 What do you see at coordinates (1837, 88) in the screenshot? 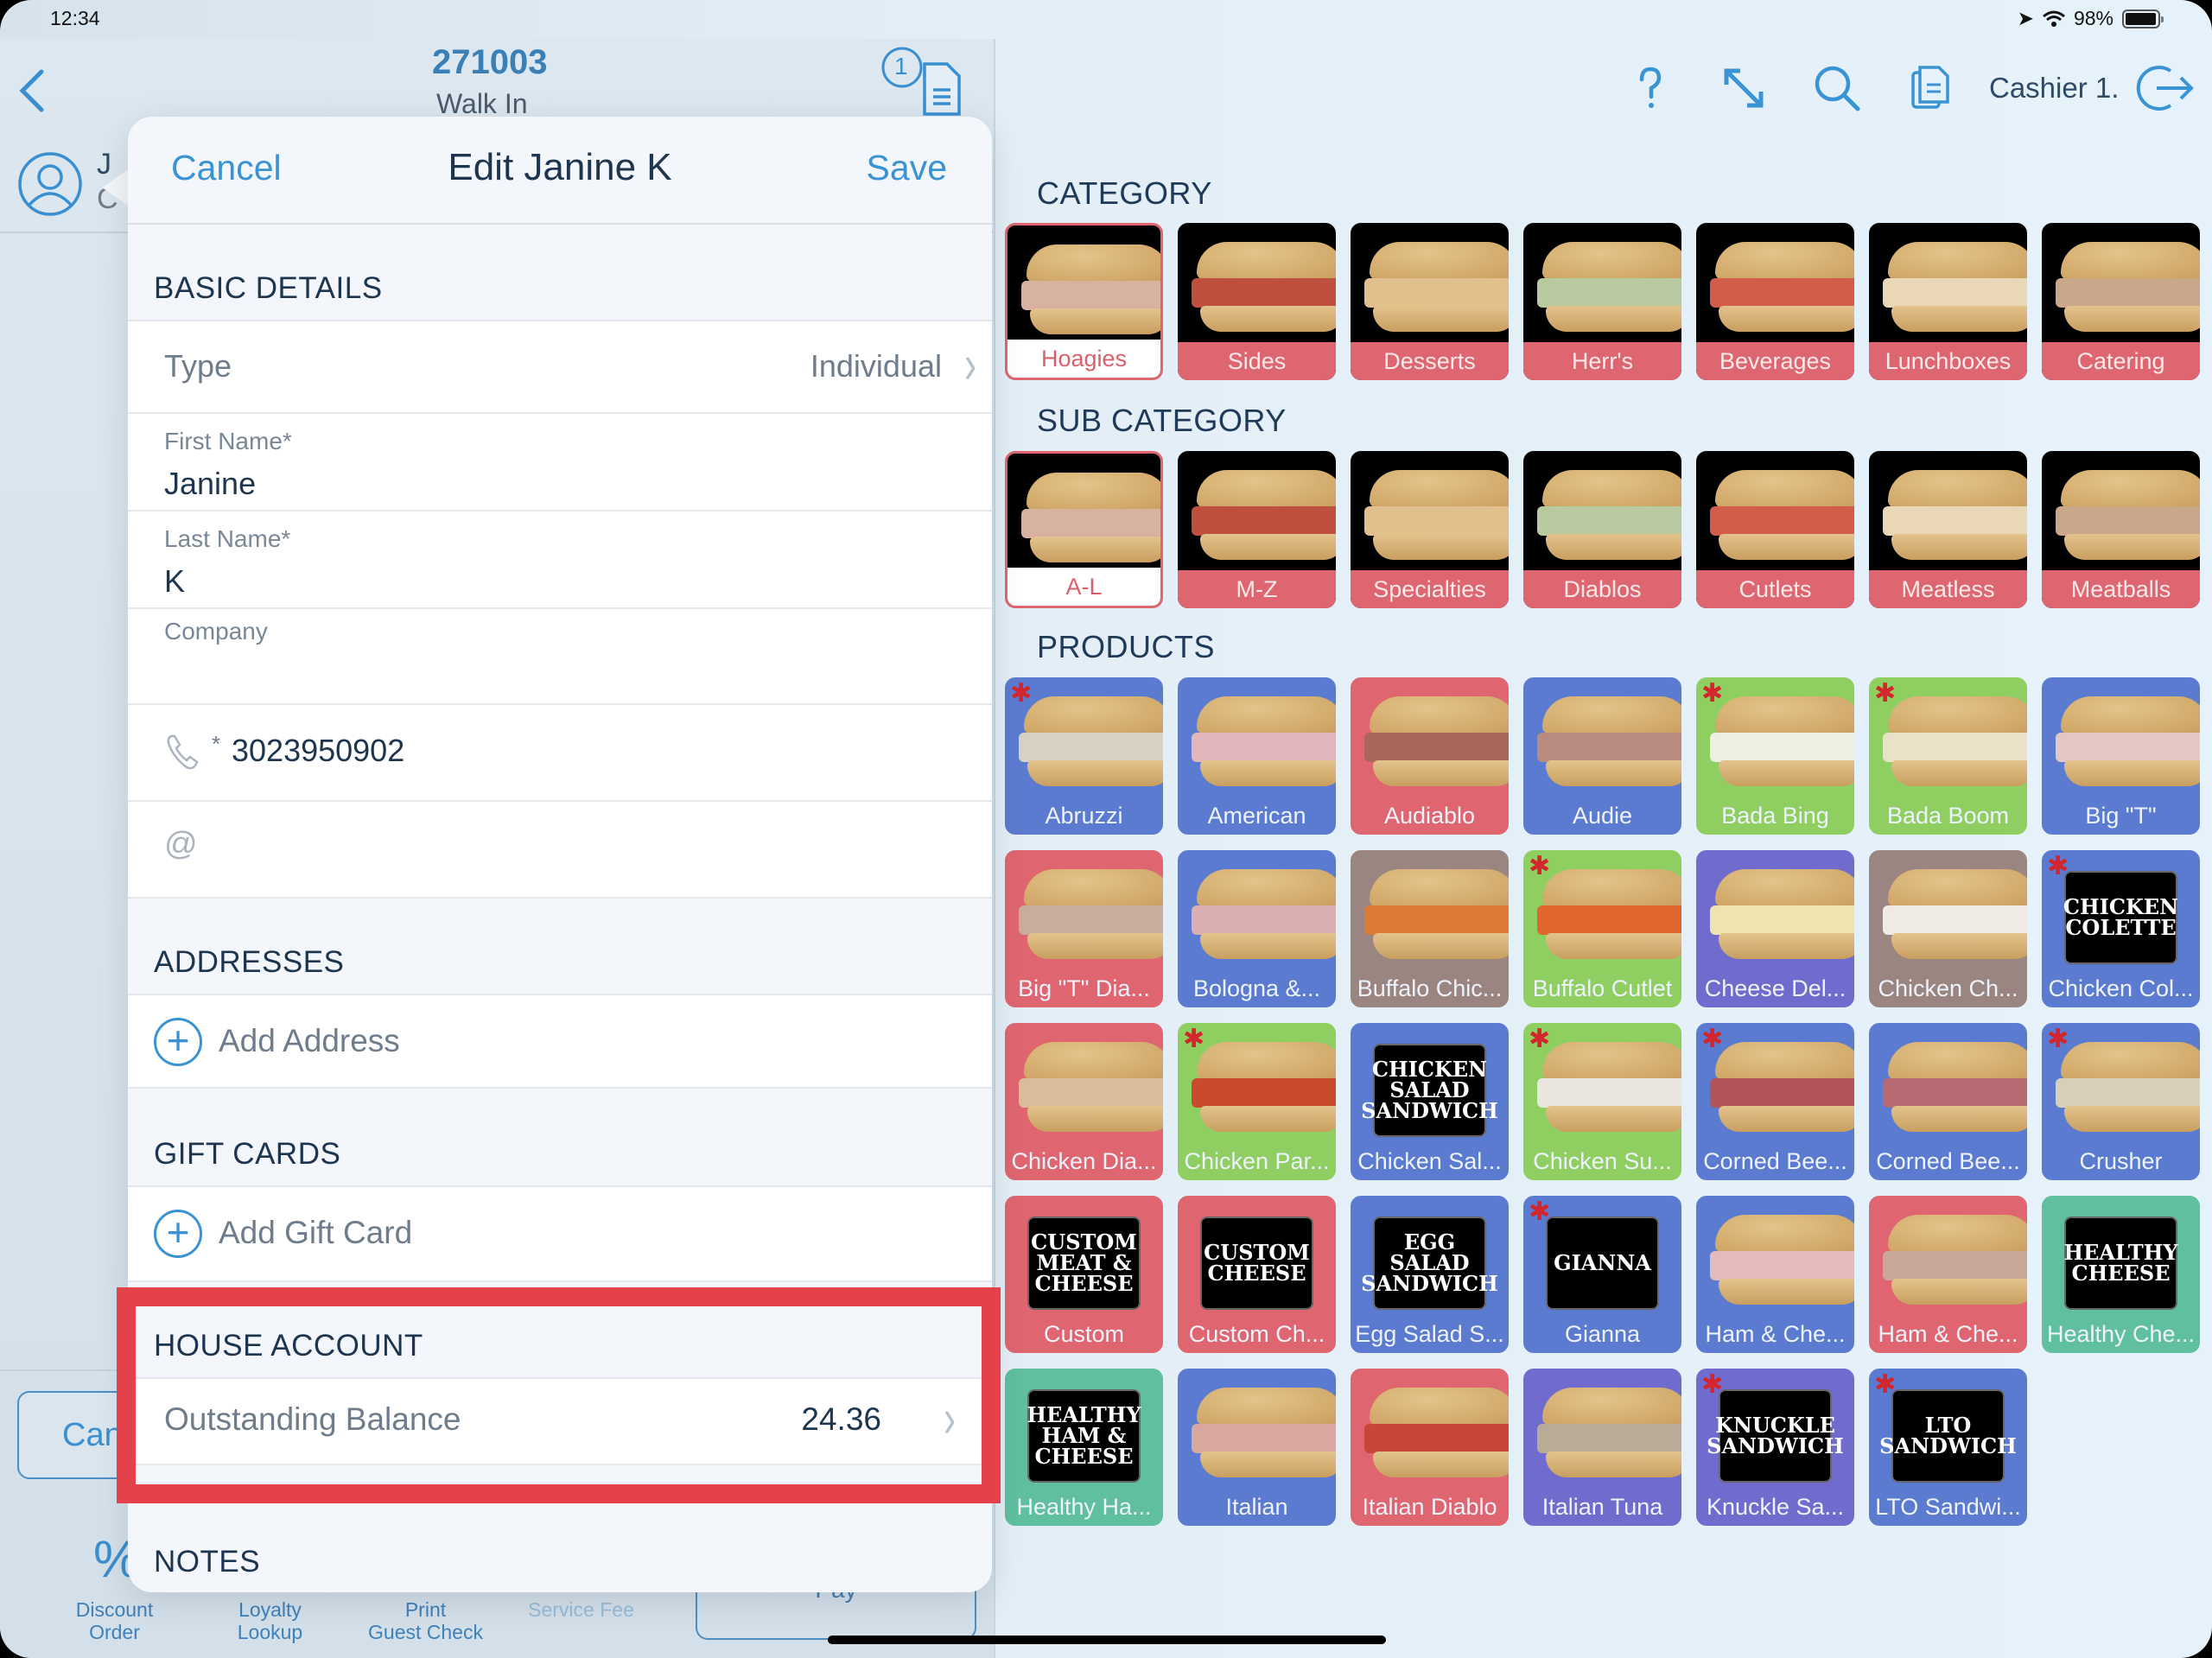
I see `search-button` at bounding box center [1837, 88].